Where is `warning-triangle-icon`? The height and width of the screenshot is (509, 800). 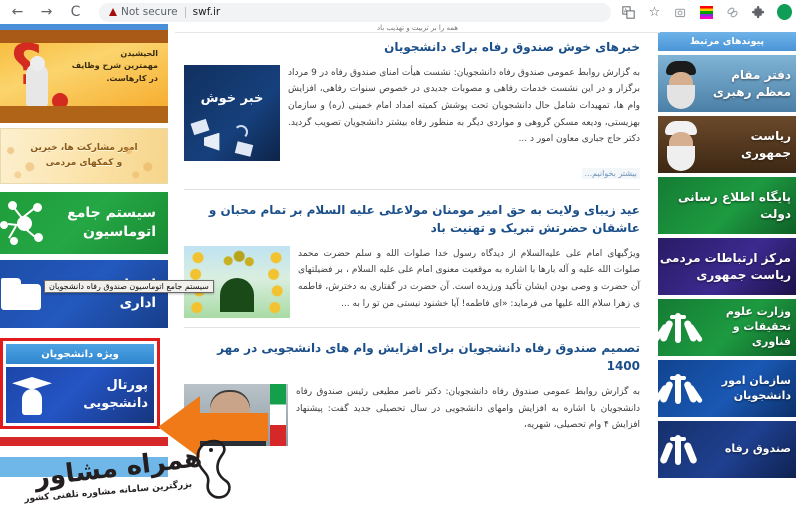 warning-triangle-icon is located at coordinates (113, 12).